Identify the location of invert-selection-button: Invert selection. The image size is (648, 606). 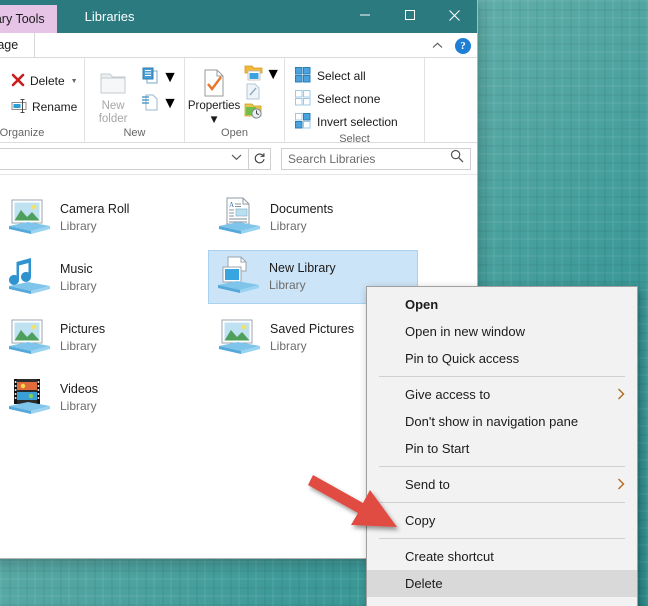
(346, 122).